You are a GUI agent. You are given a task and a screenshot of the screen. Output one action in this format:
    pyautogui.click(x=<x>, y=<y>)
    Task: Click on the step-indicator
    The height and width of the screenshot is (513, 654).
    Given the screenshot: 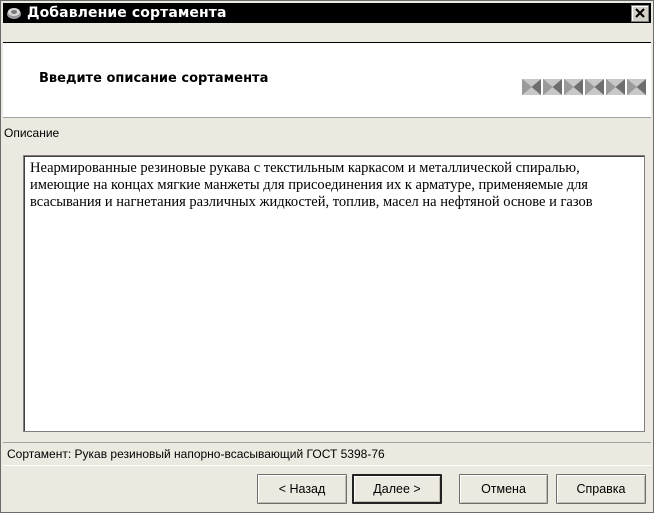 What is the action you would take?
    pyautogui.click(x=584, y=87)
    